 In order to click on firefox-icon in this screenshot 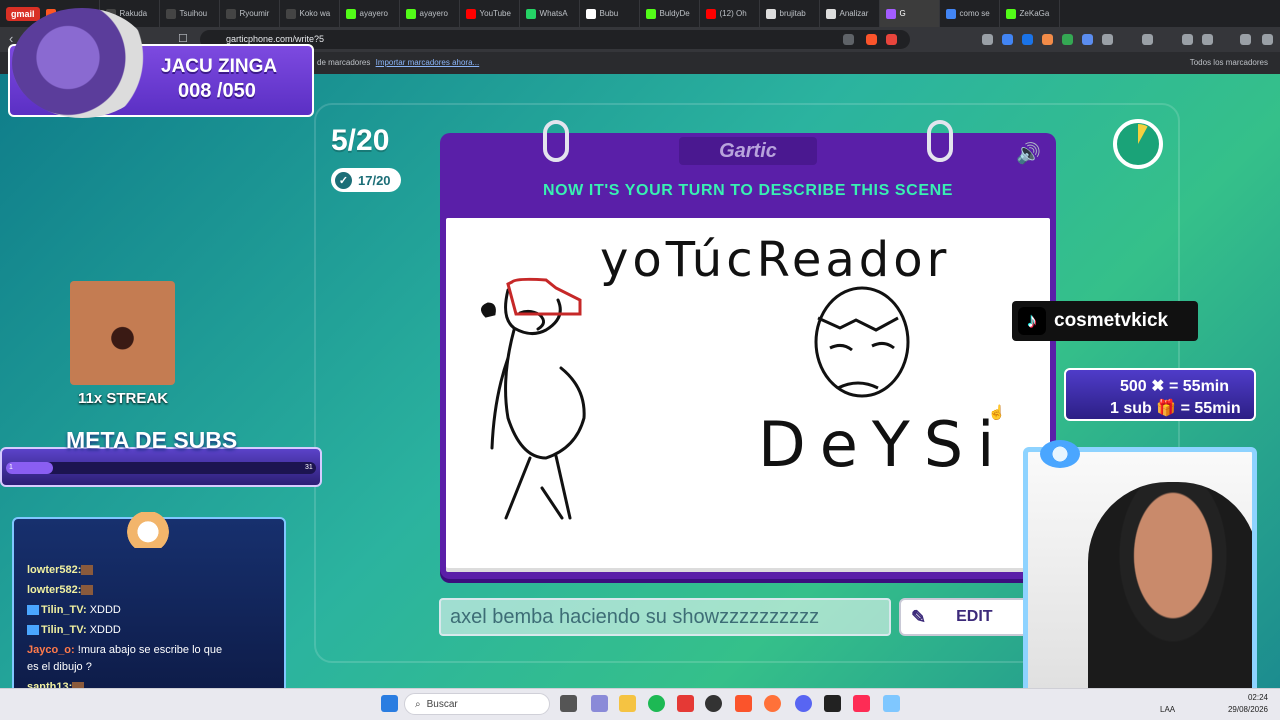, I will do `click(772, 703)`.